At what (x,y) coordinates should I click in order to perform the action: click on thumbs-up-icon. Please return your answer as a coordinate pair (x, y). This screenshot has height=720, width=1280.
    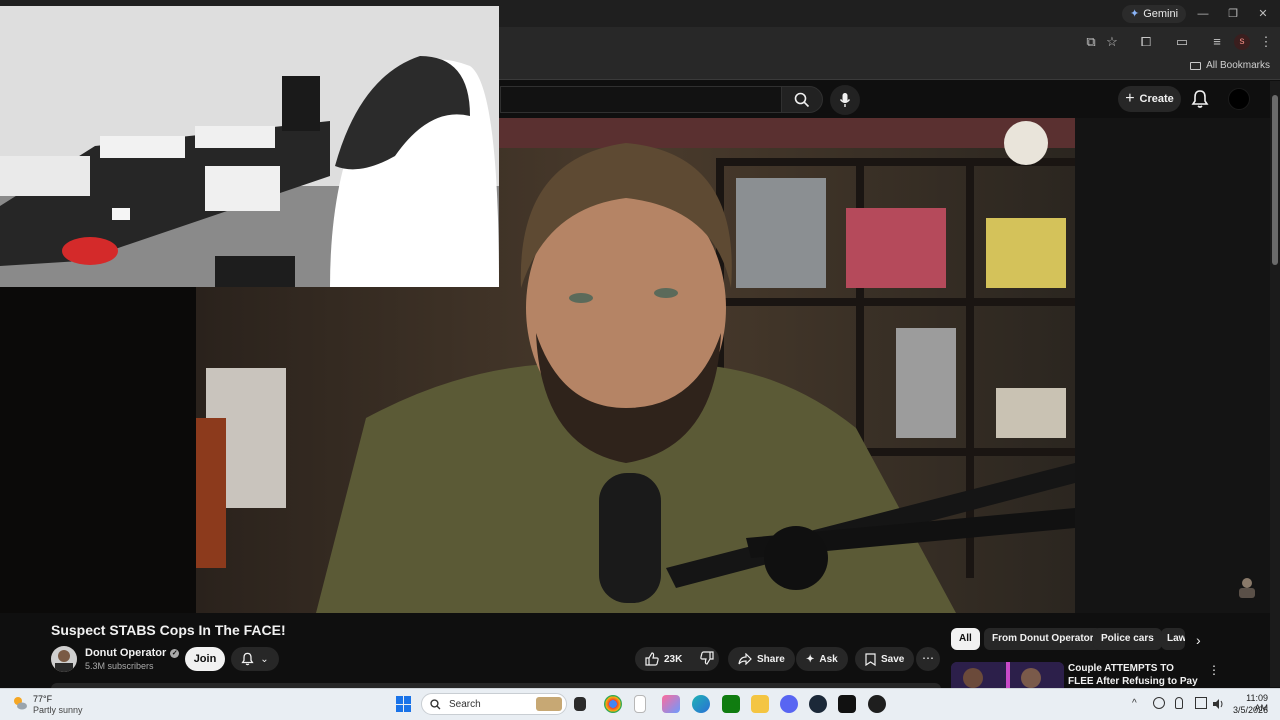
    Looking at the image, I should click on (652, 659).